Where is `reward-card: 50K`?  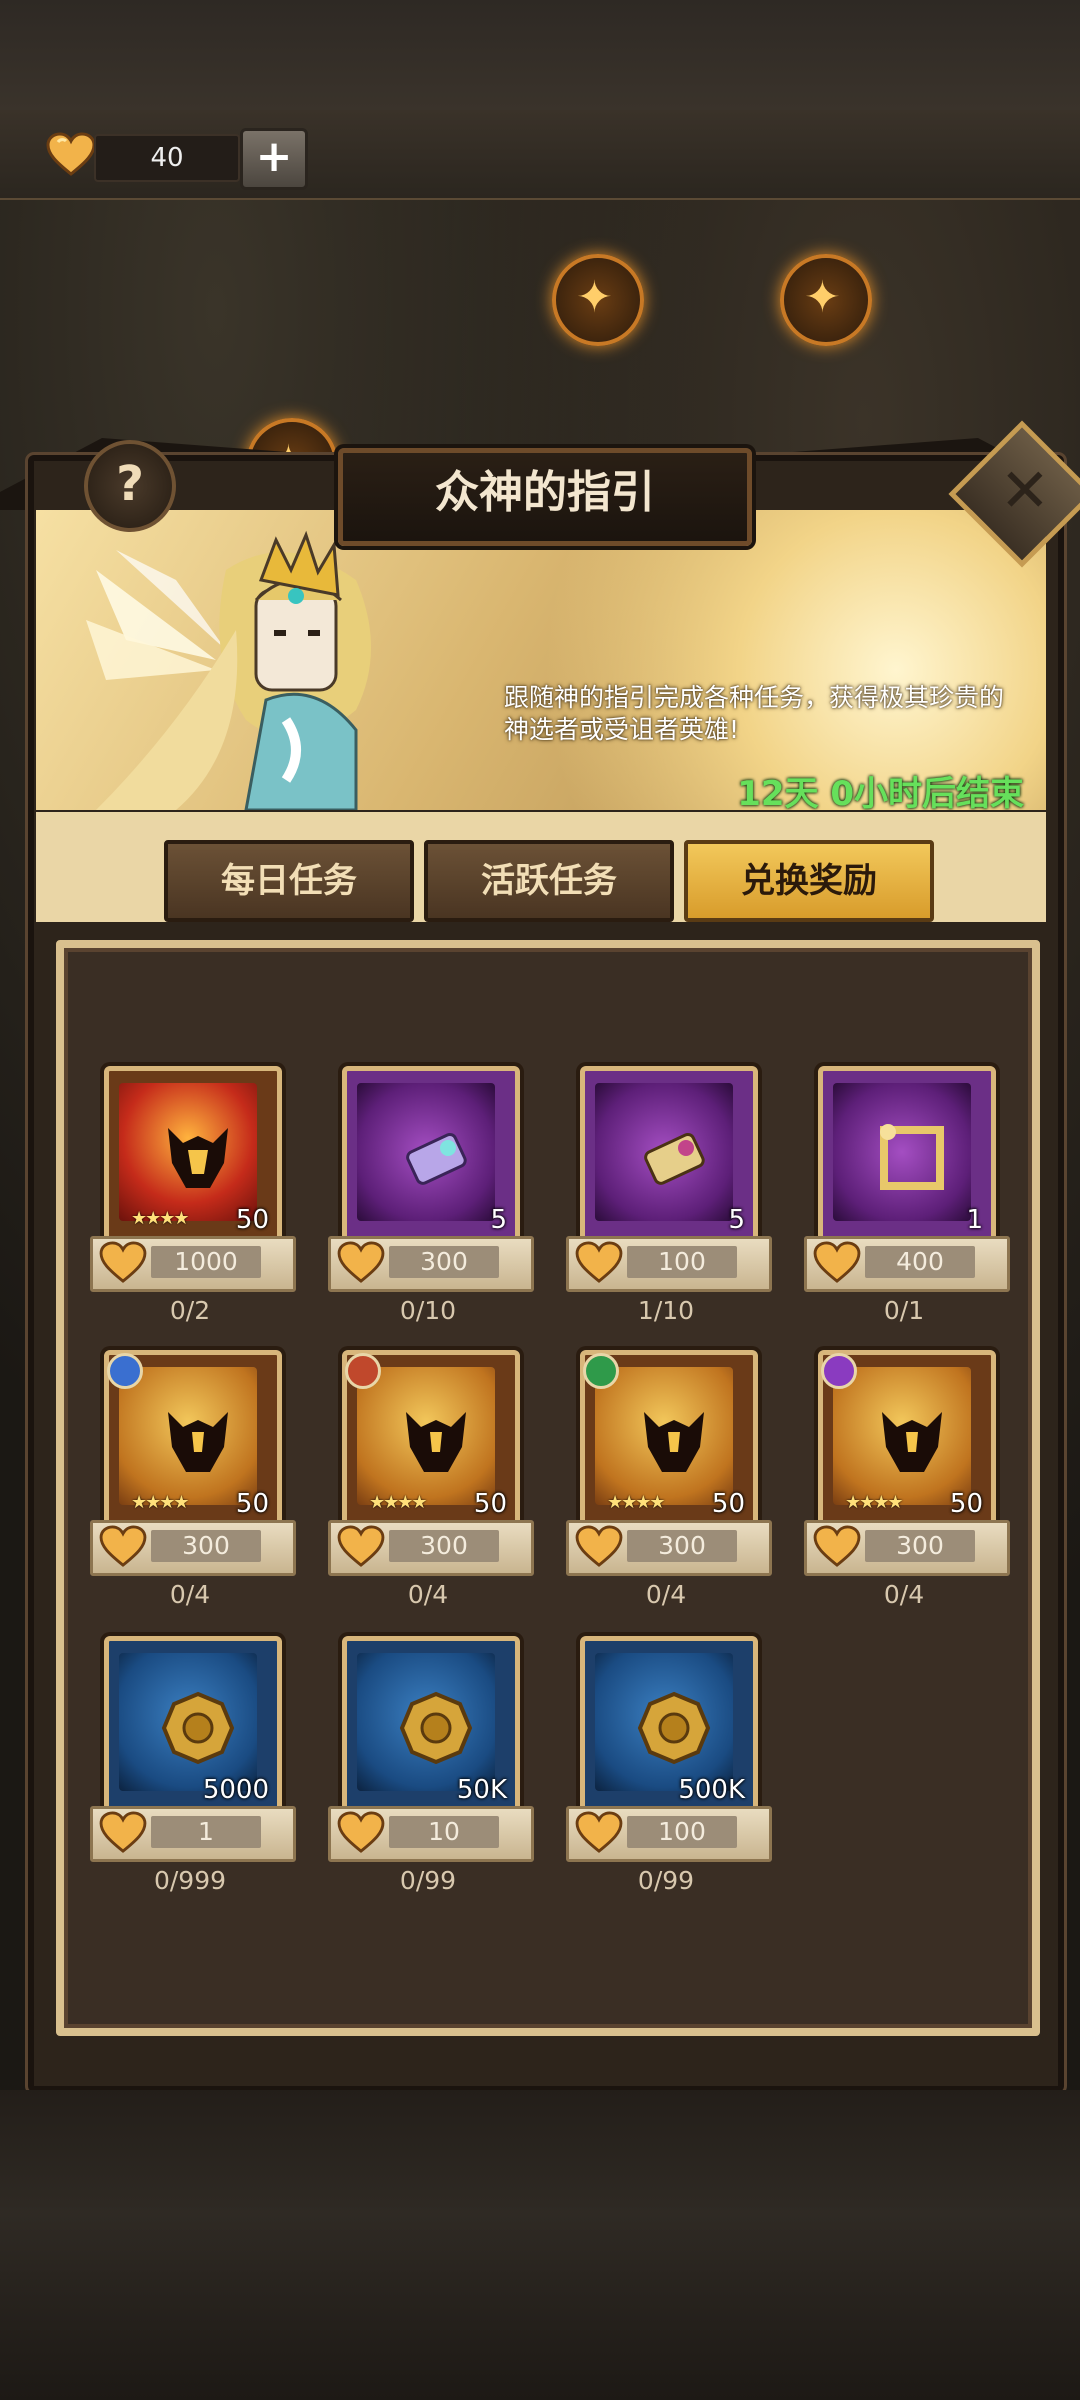 reward-card: 50K is located at coordinates (431, 1726).